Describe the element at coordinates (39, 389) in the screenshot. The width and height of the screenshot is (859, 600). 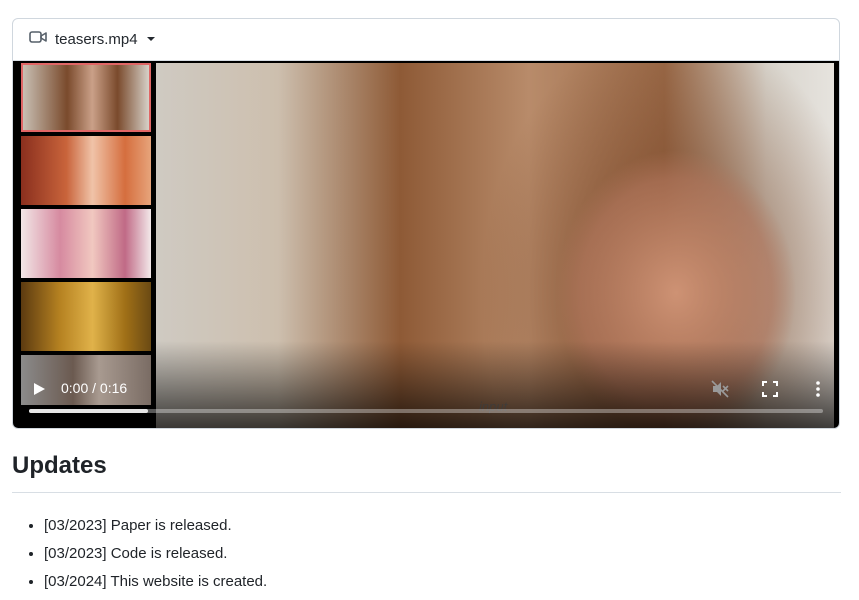
I see `play-icon` at that location.